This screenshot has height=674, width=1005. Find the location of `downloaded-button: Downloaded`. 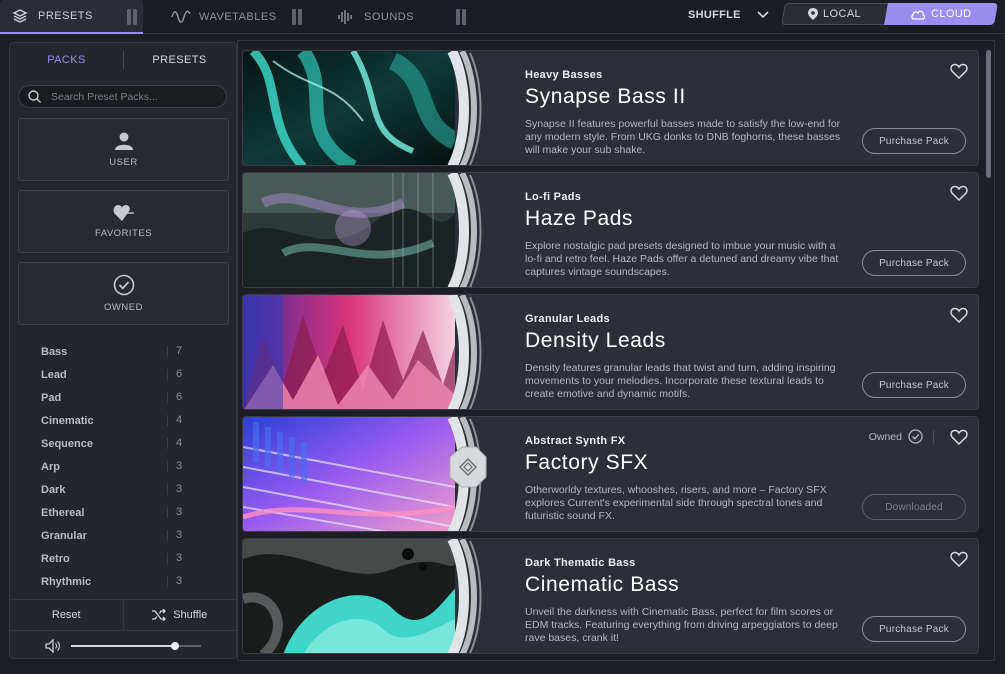

downloaded-button: Downloaded is located at coordinates (914, 507).